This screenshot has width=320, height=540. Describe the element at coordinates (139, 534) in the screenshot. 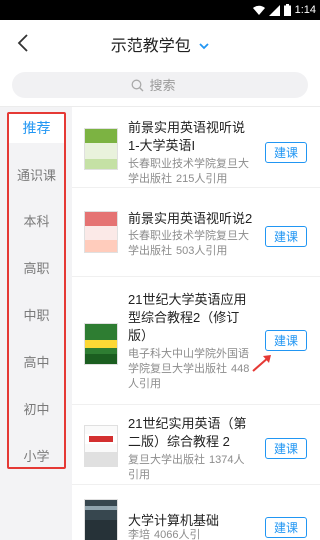

I see `book-publisher: 李培` at that location.